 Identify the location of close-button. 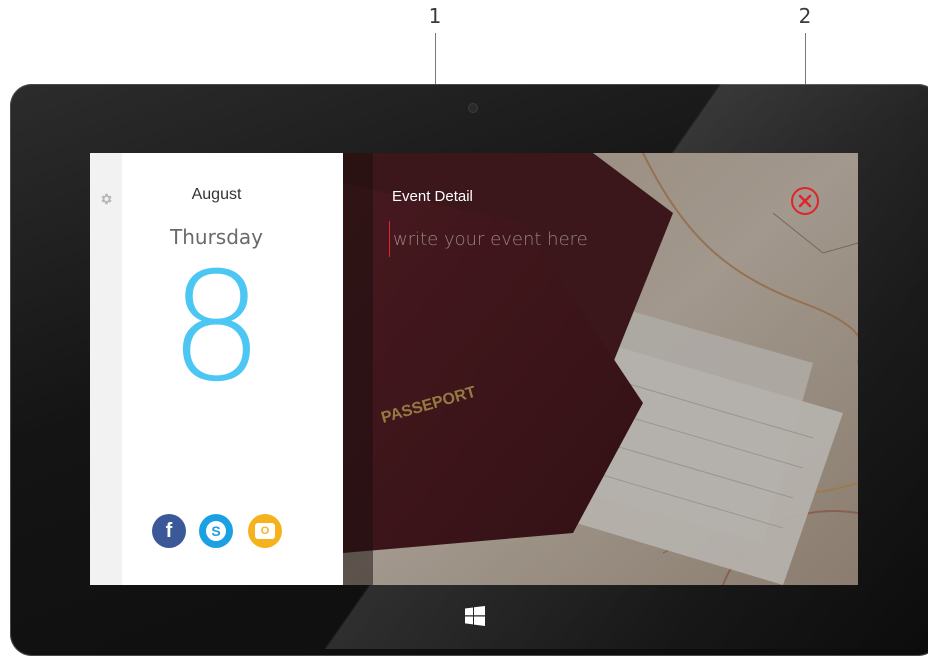
(805, 201).